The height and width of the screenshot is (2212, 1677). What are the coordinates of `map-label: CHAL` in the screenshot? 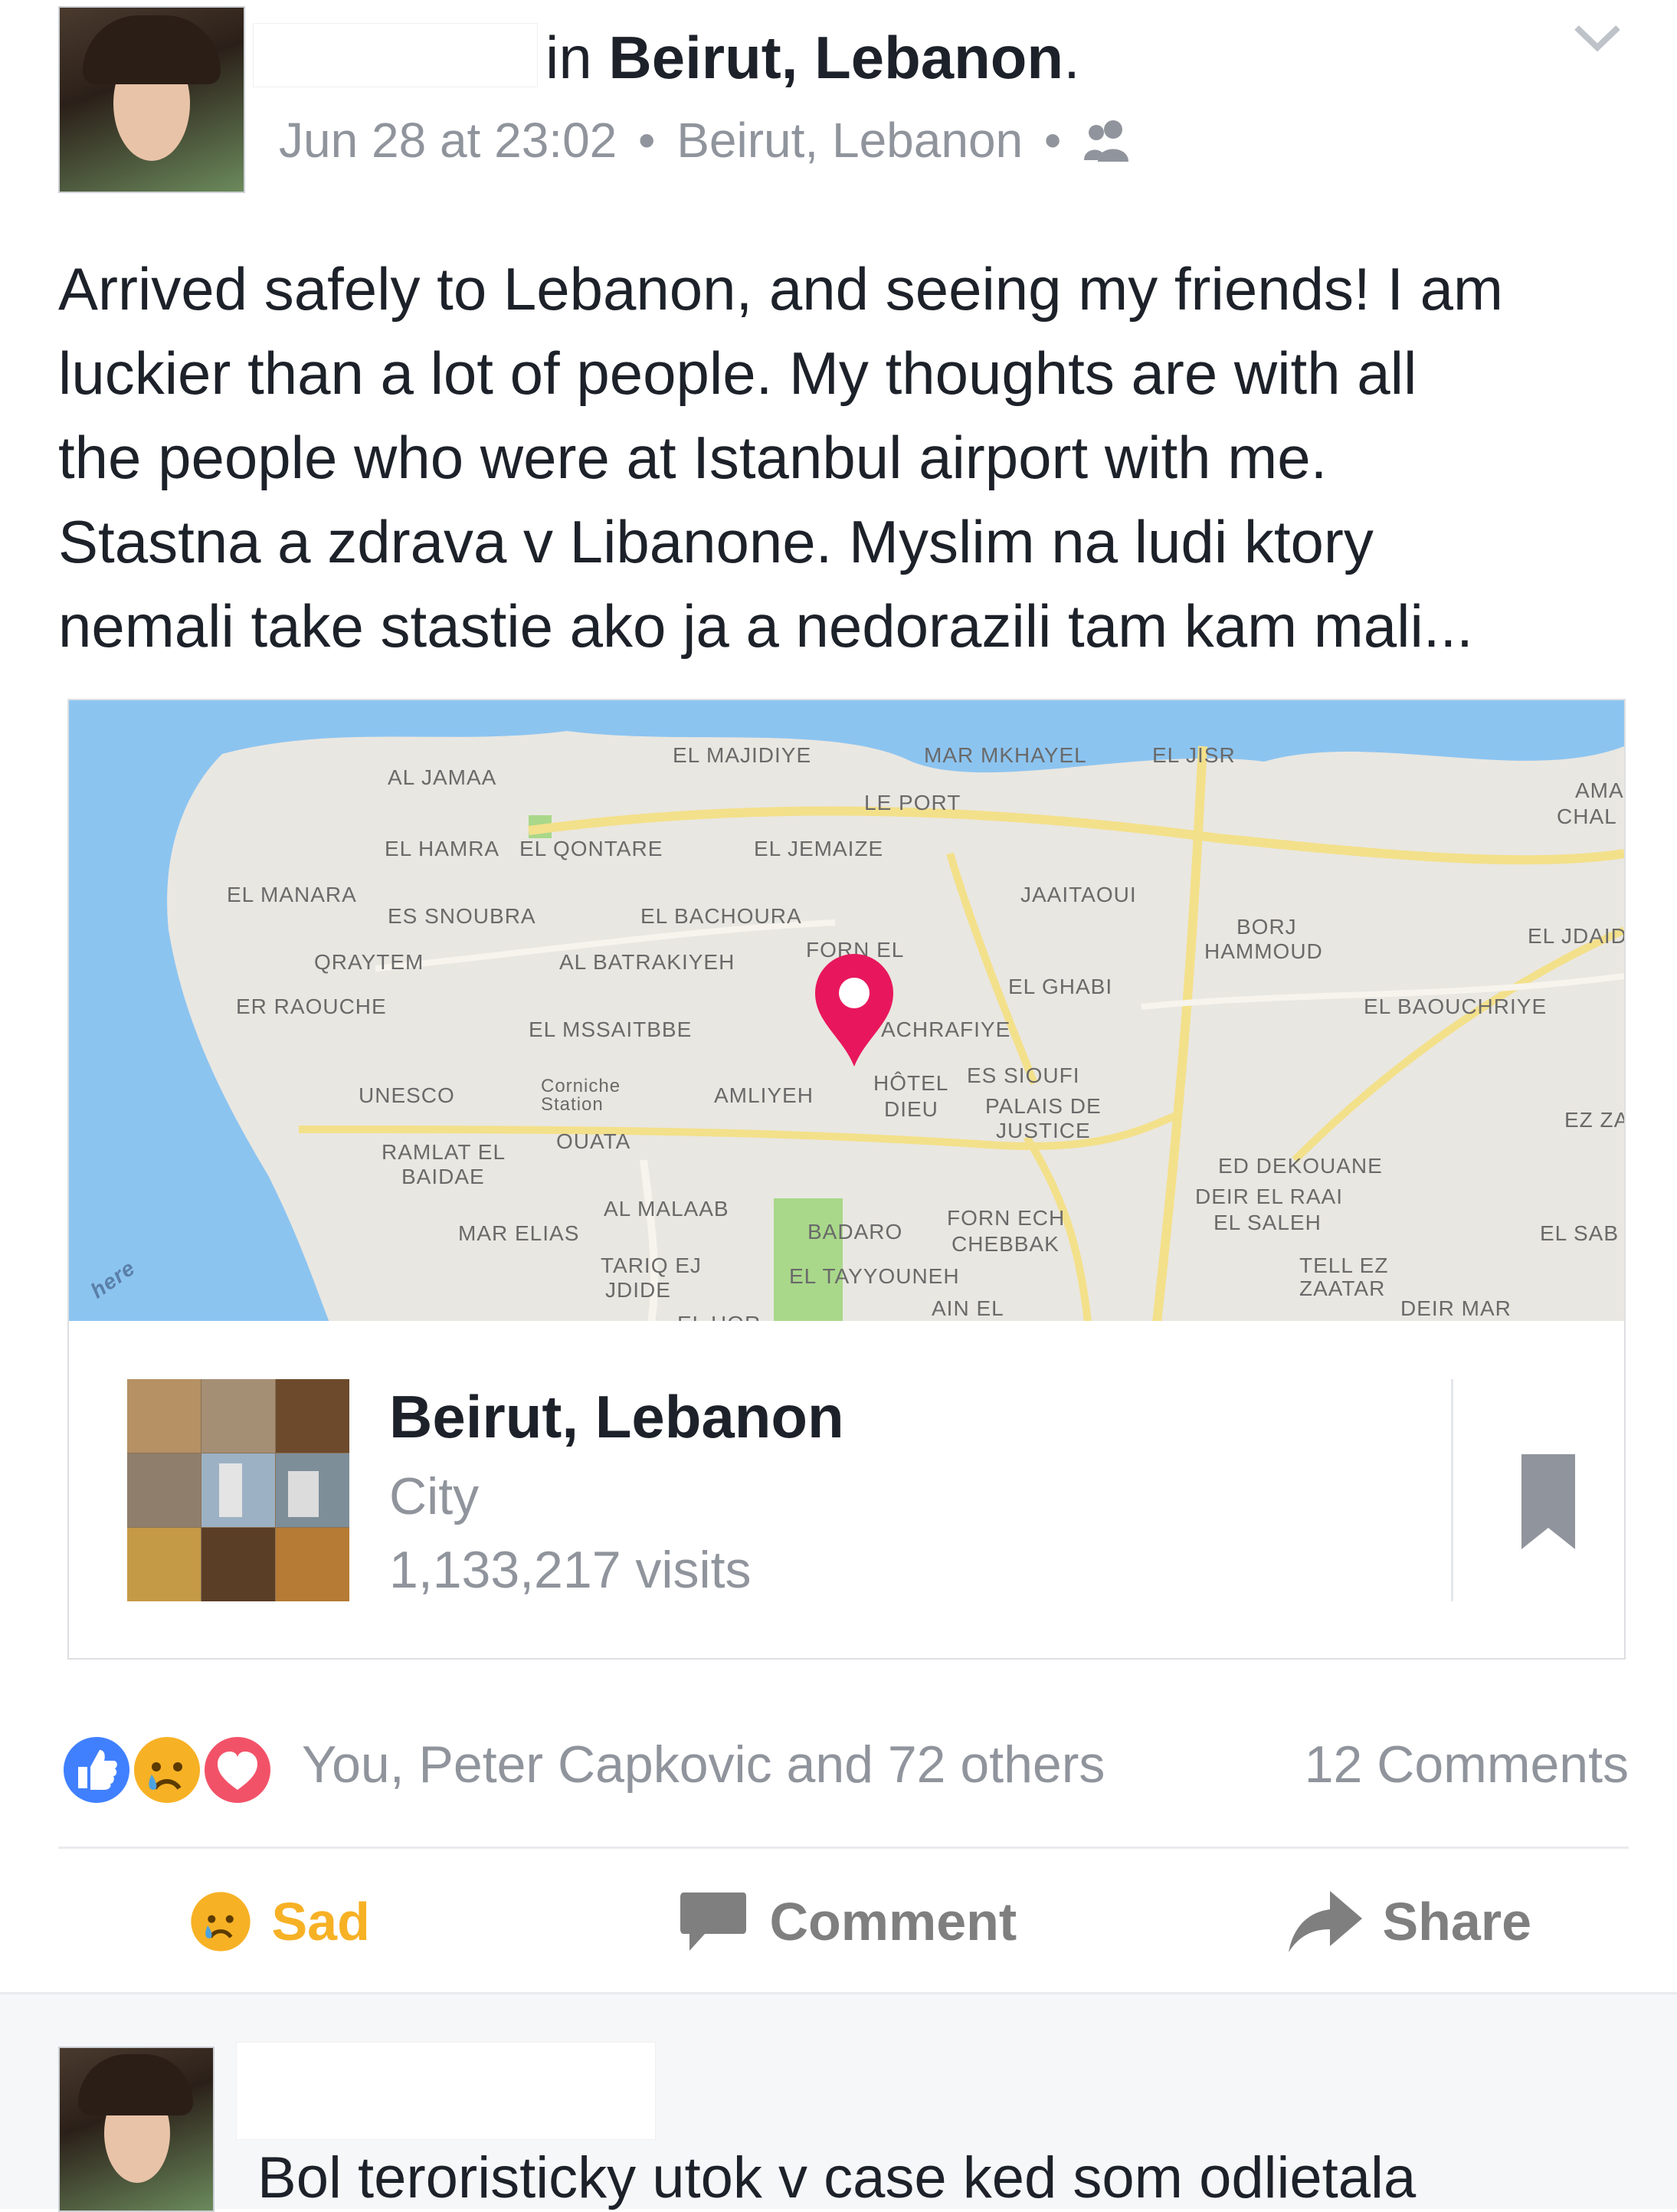 It's located at (1587, 816).